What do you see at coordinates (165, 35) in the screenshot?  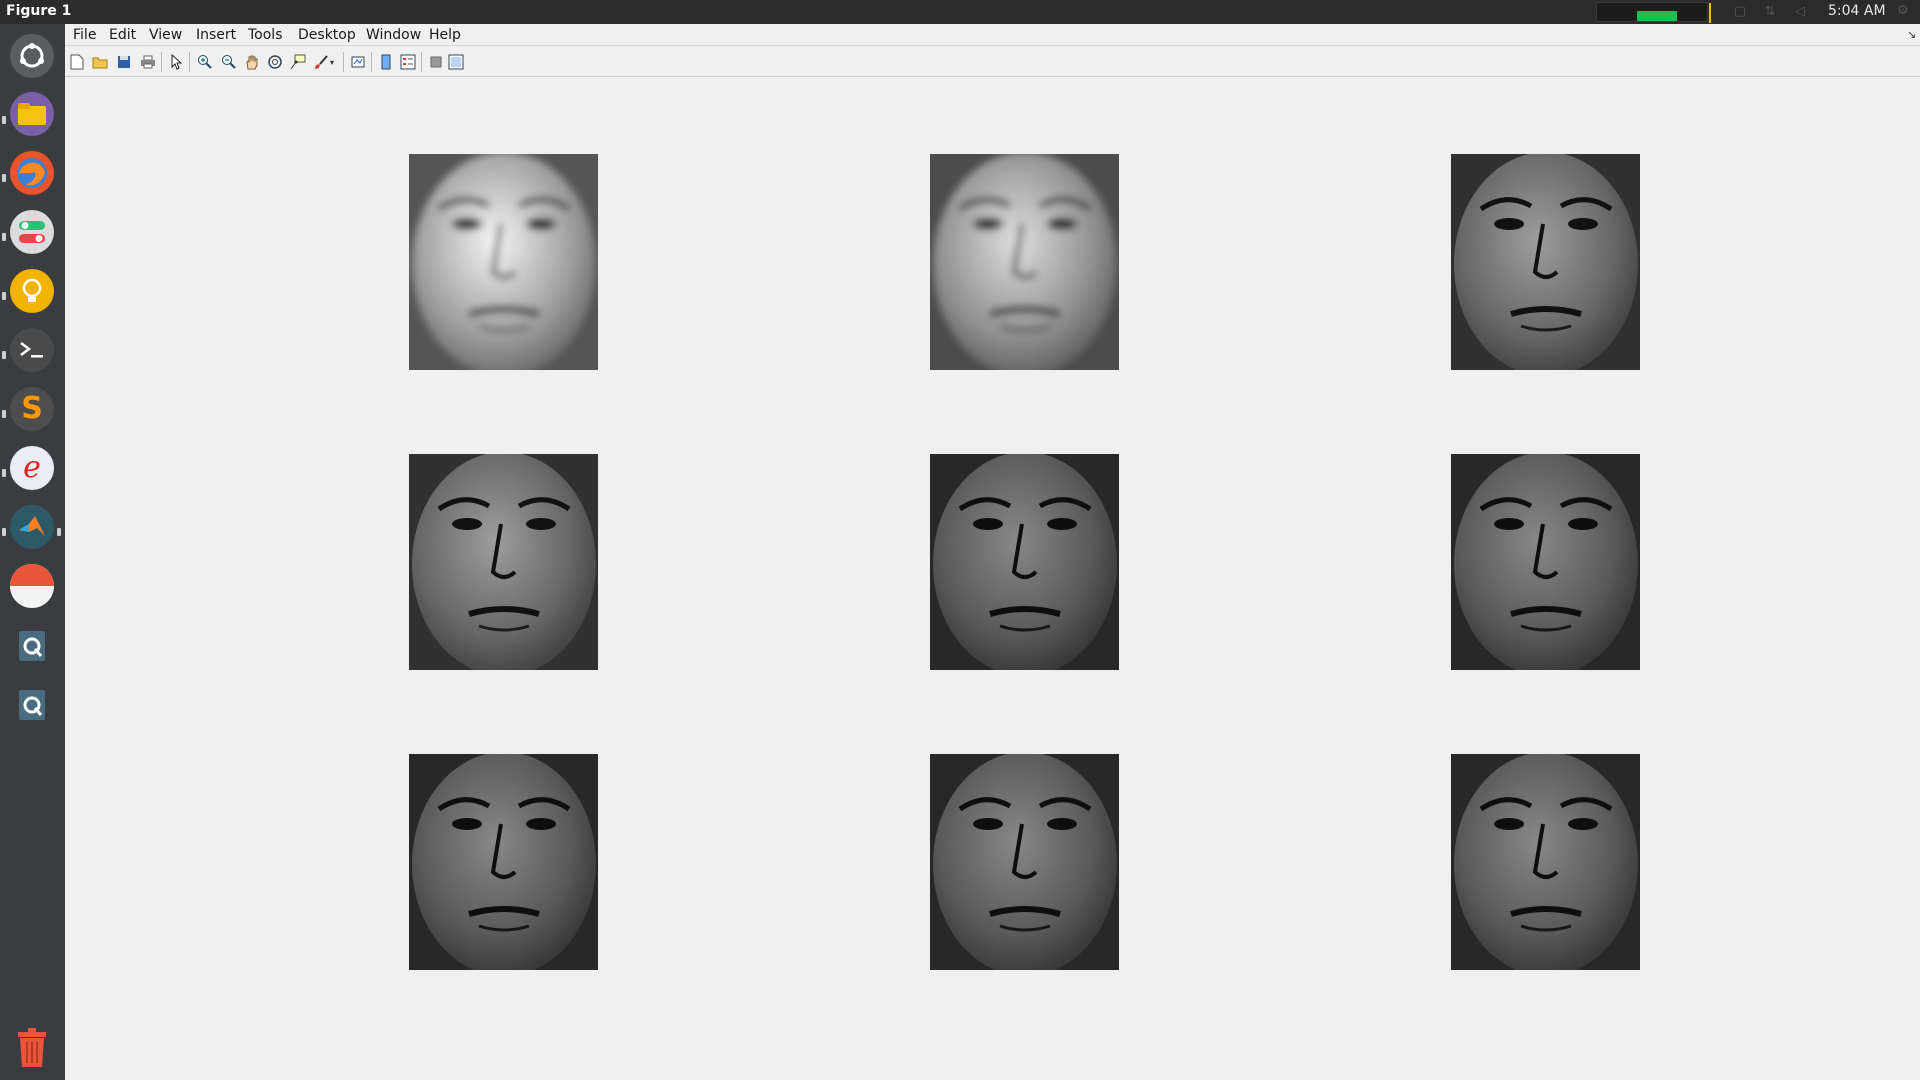 I see `menu-view: View` at bounding box center [165, 35].